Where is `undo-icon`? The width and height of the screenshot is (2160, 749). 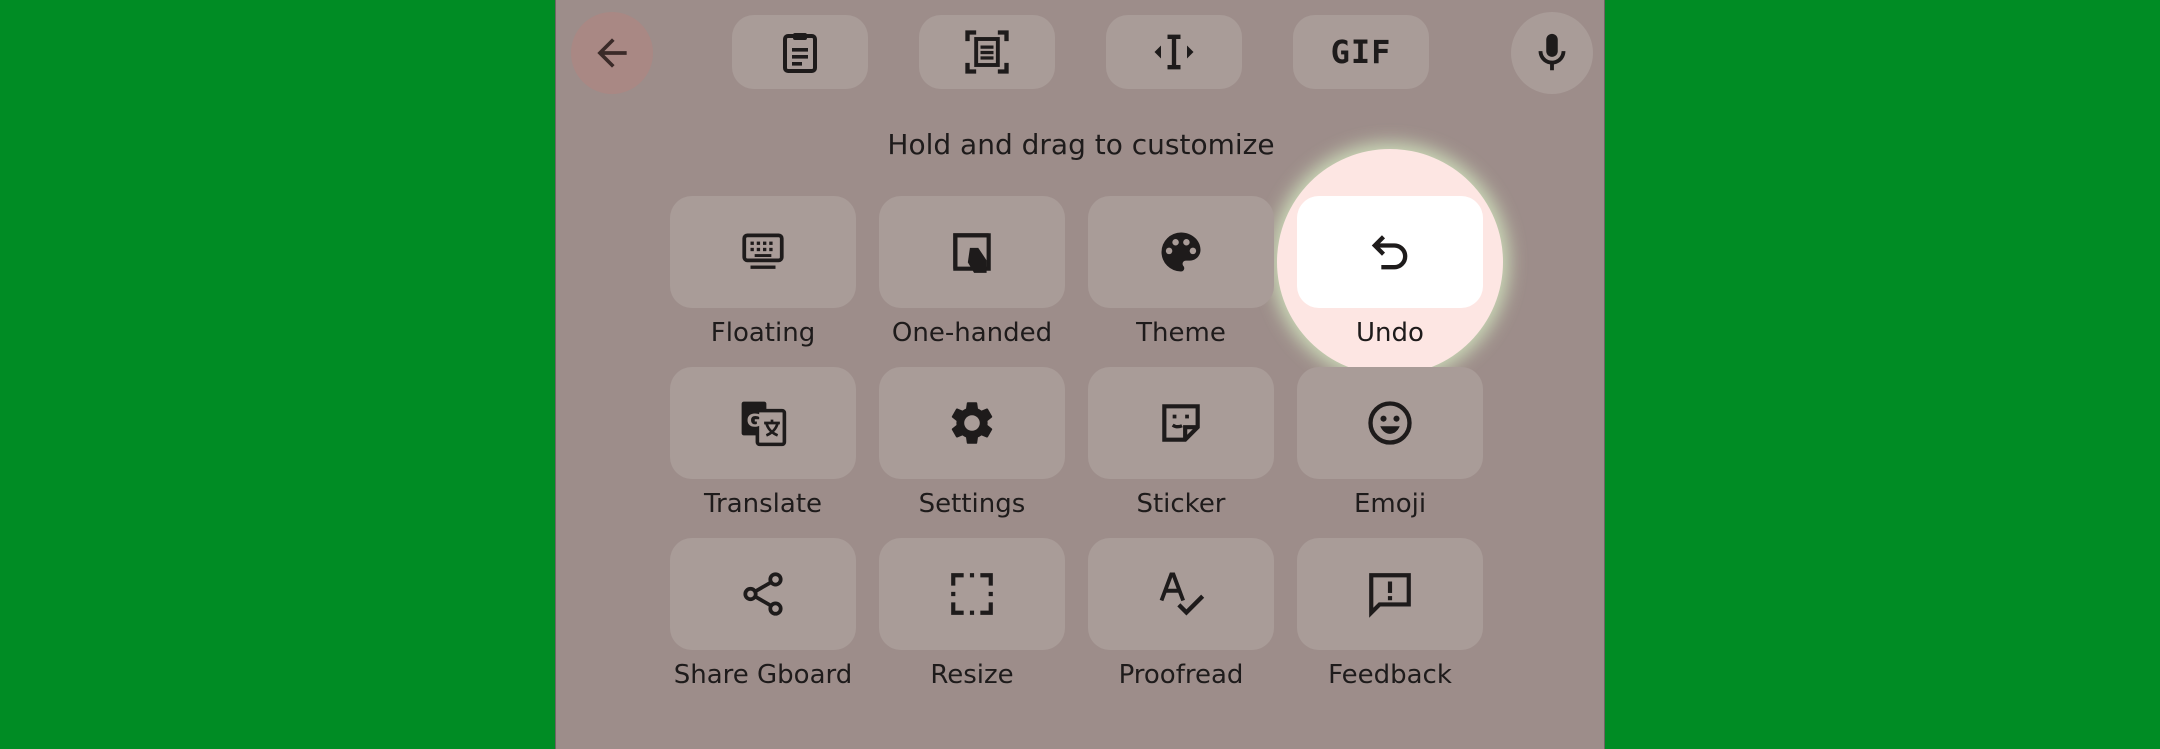
undo-icon is located at coordinates (1389, 252).